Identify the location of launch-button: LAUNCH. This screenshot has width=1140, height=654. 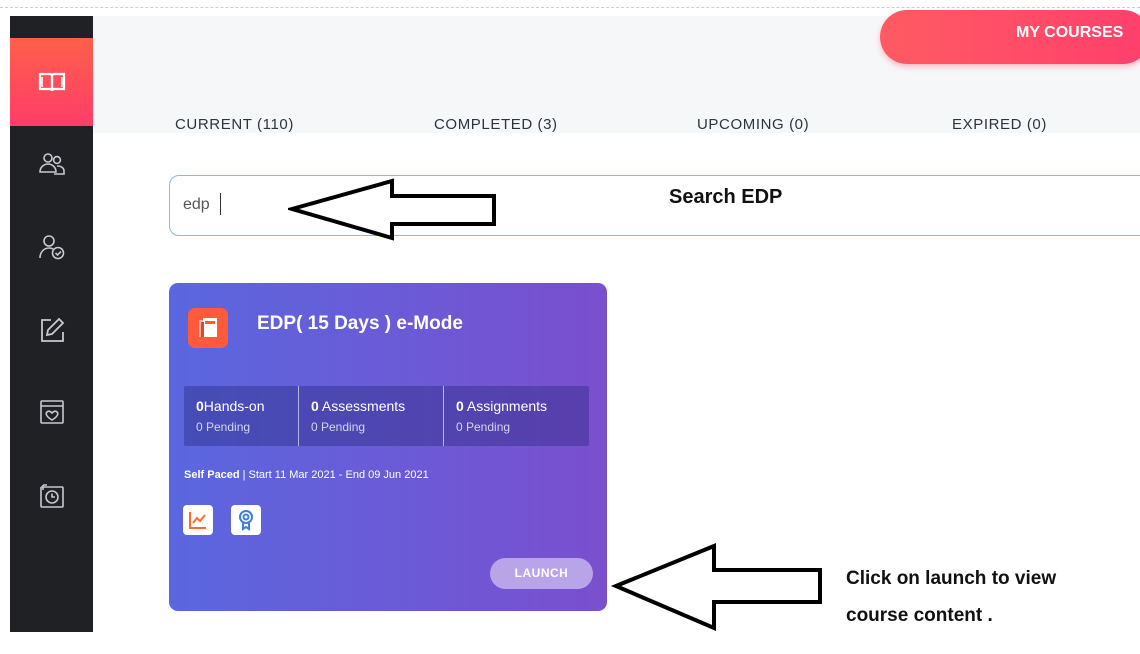
(541, 573).